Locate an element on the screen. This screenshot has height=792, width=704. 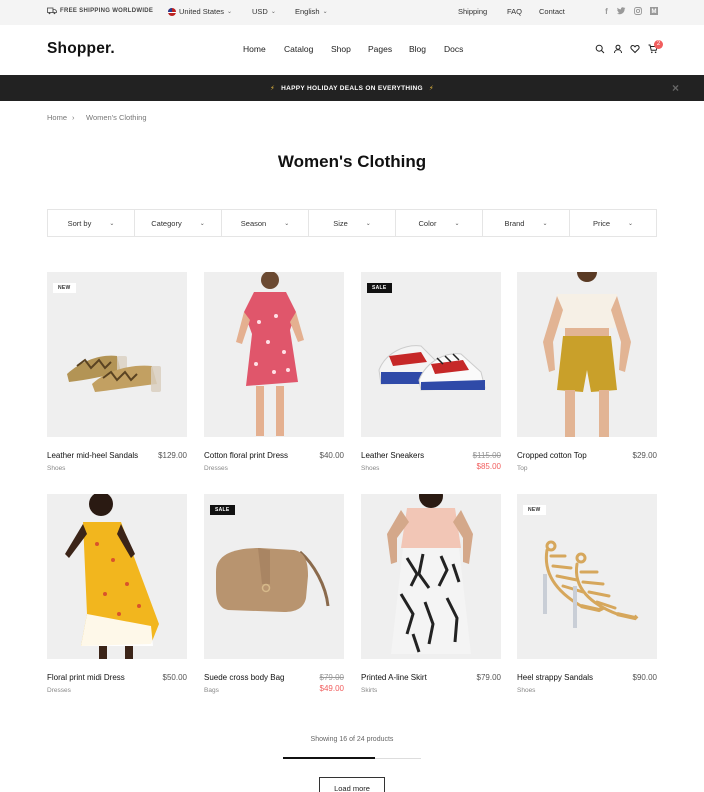
filter-season: Season ⌄ is located at coordinates (265, 223).